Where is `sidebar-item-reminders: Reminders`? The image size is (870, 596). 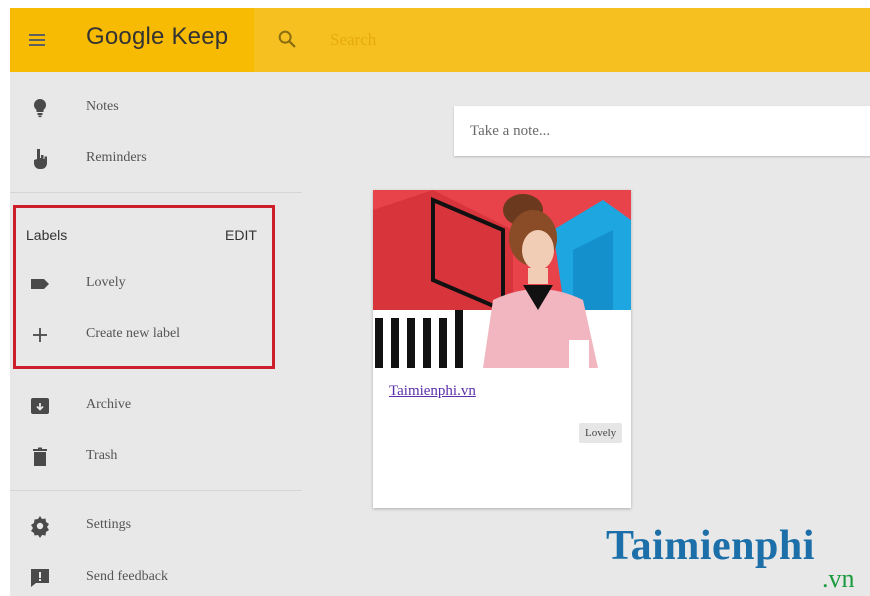 sidebar-item-reminders: Reminders is located at coordinates (155, 159).